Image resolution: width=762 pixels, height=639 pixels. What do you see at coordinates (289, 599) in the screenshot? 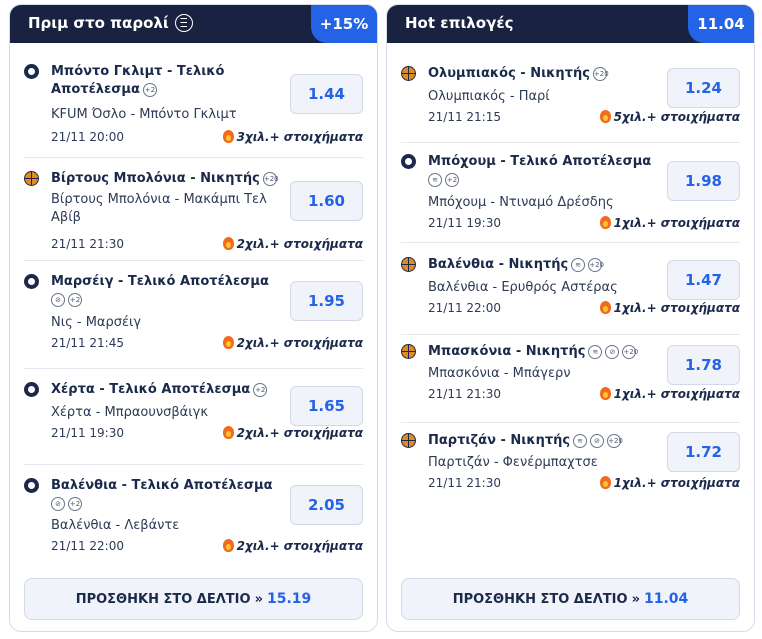
I see `total-odds-value: 15.19` at bounding box center [289, 599].